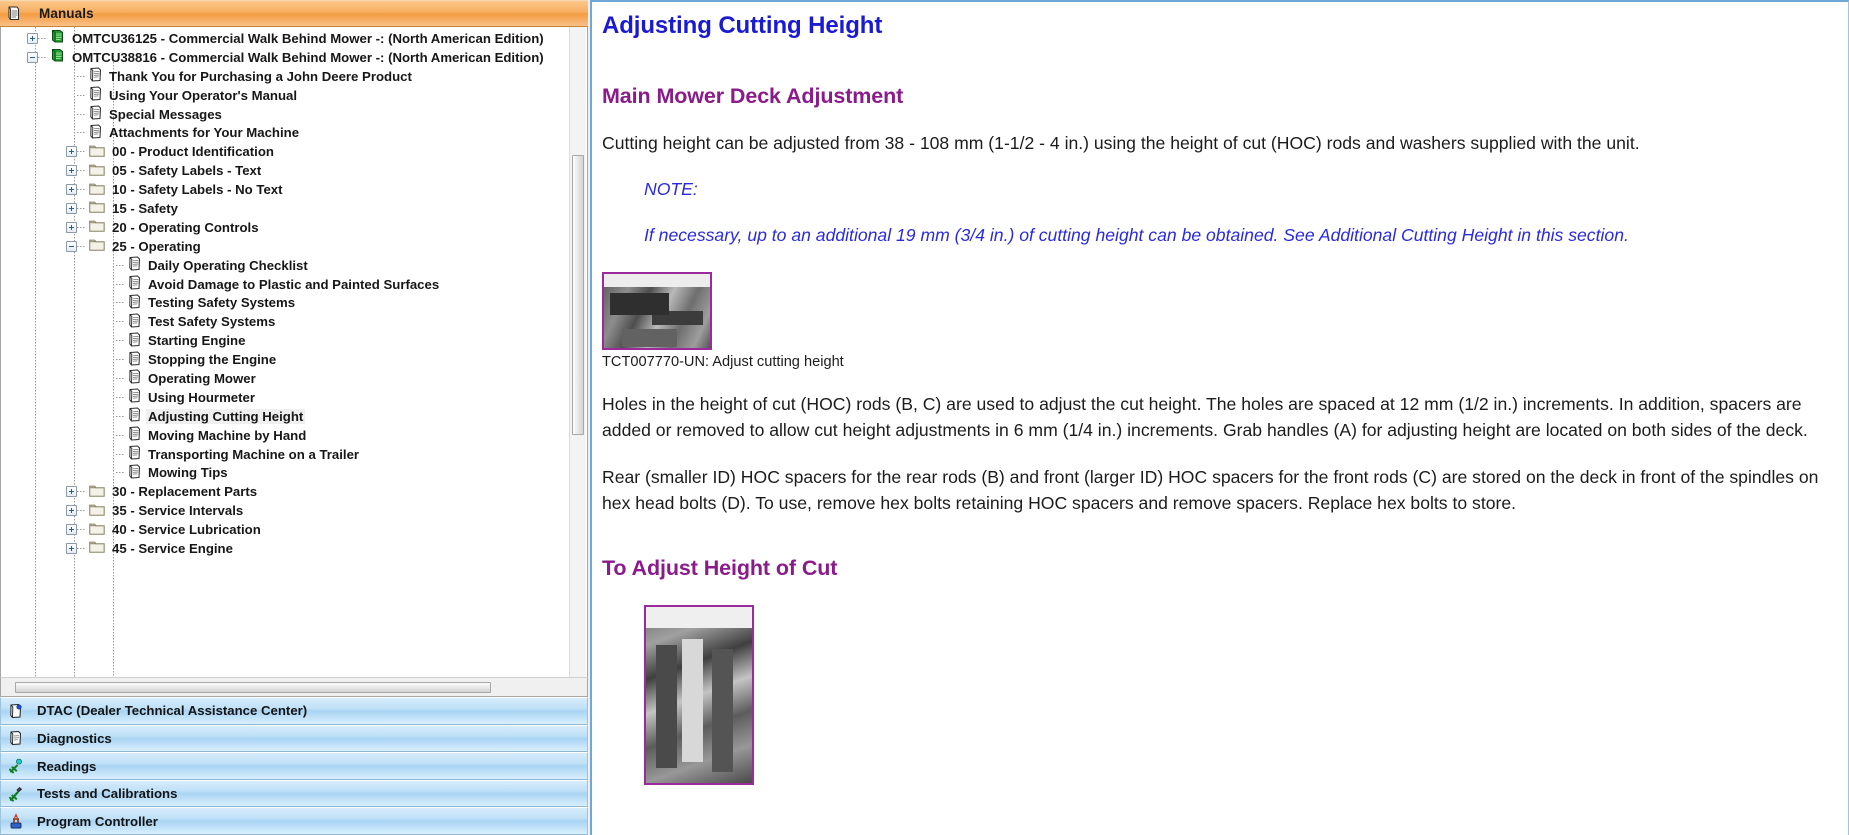  Describe the element at coordinates (294, 529) in the screenshot. I see `tree-item: 40 - Service Lubrication` at that location.